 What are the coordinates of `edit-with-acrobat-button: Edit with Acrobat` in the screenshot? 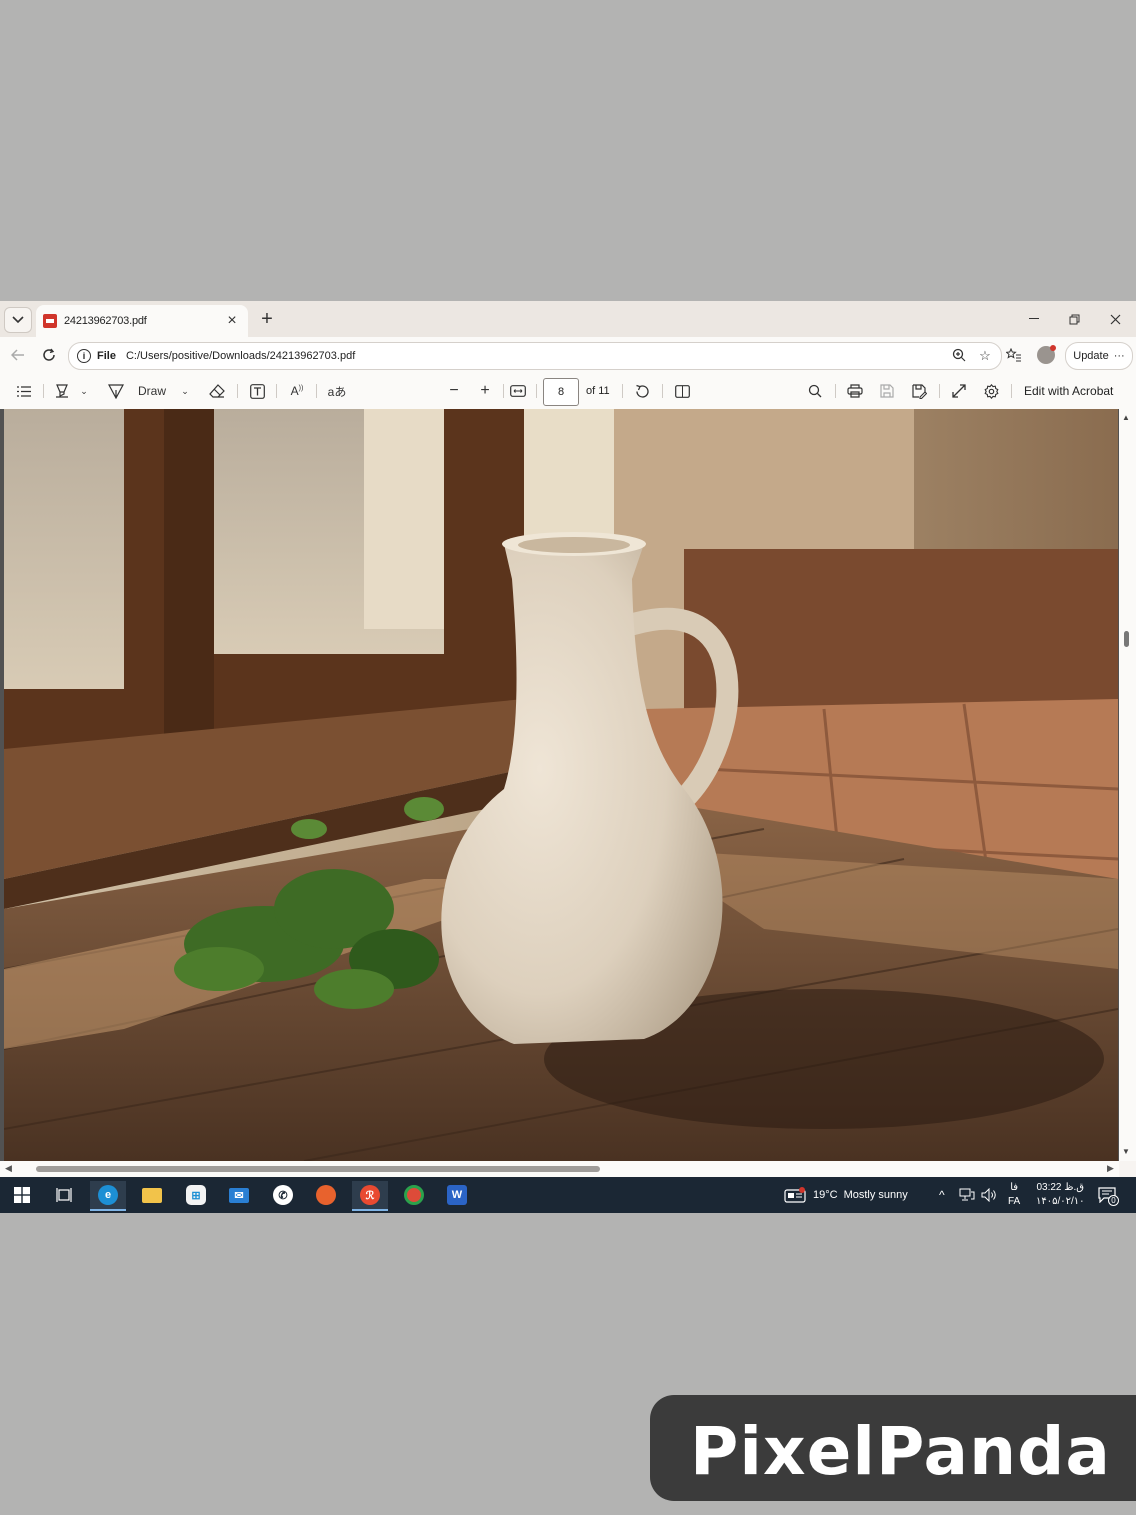 It's located at (1068, 391).